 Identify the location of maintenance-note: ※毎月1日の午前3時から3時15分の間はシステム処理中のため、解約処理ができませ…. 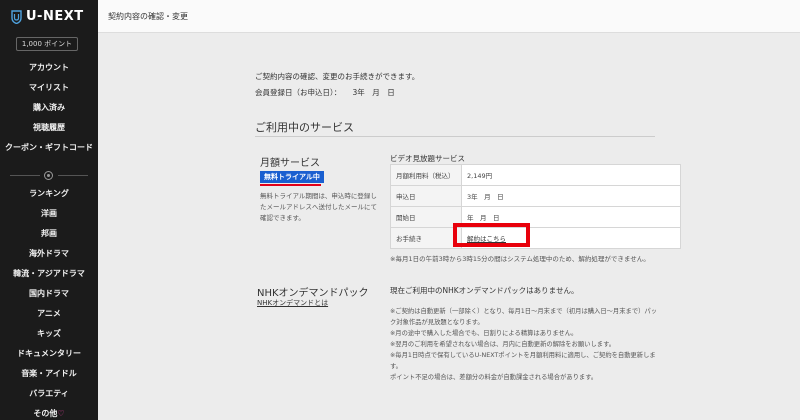
(520, 259).